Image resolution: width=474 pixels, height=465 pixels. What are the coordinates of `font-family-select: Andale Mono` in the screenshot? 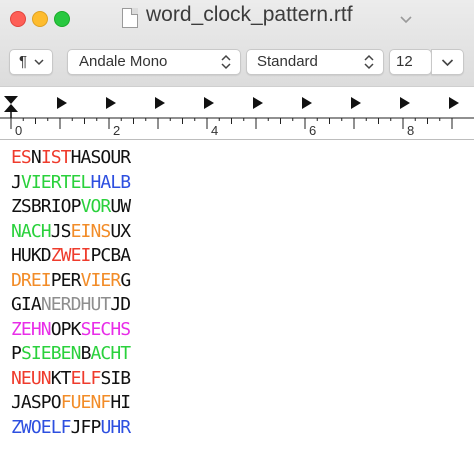 It's located at (154, 62).